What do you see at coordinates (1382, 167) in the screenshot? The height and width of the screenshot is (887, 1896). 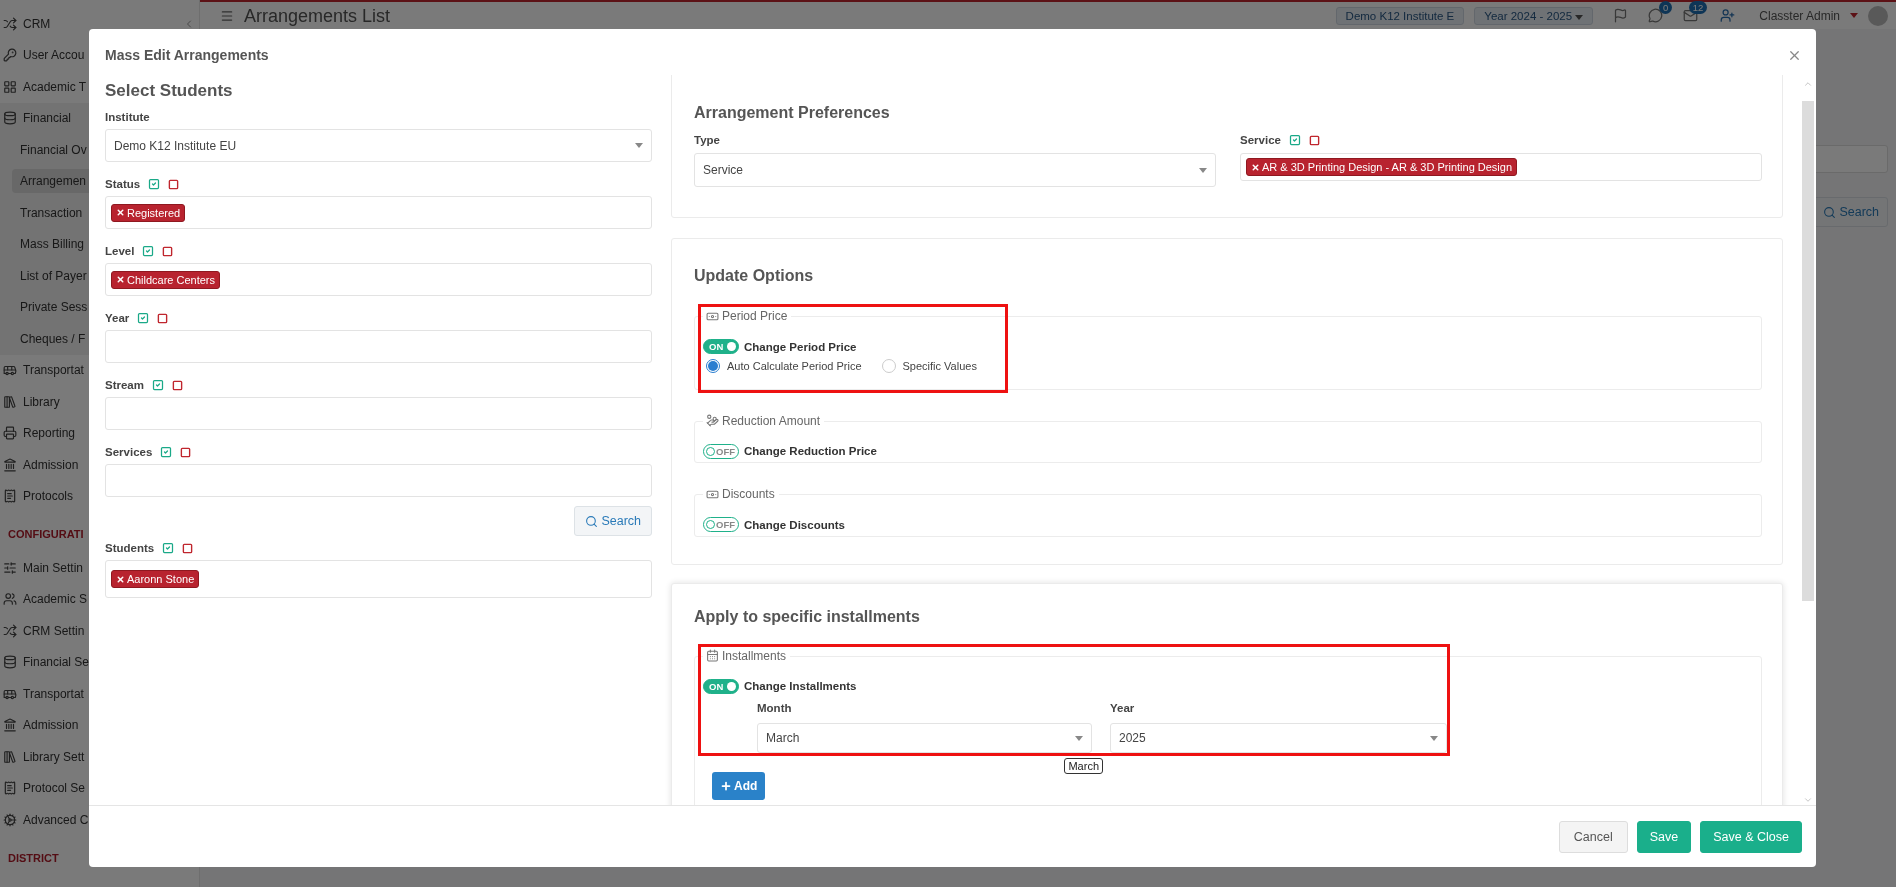 I see `tag: AR & 3D Printing Design - AR & 3D Printing Design` at bounding box center [1382, 167].